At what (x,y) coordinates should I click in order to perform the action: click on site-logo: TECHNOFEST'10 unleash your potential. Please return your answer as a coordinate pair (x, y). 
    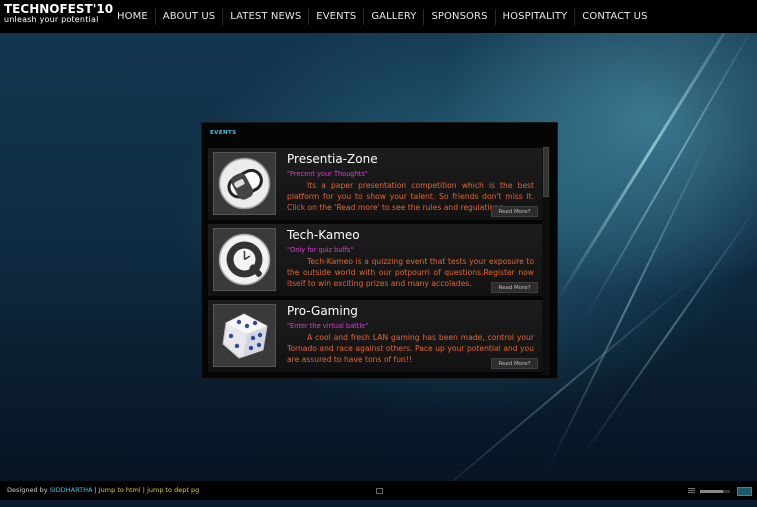
    Looking at the image, I should click on (58, 14).